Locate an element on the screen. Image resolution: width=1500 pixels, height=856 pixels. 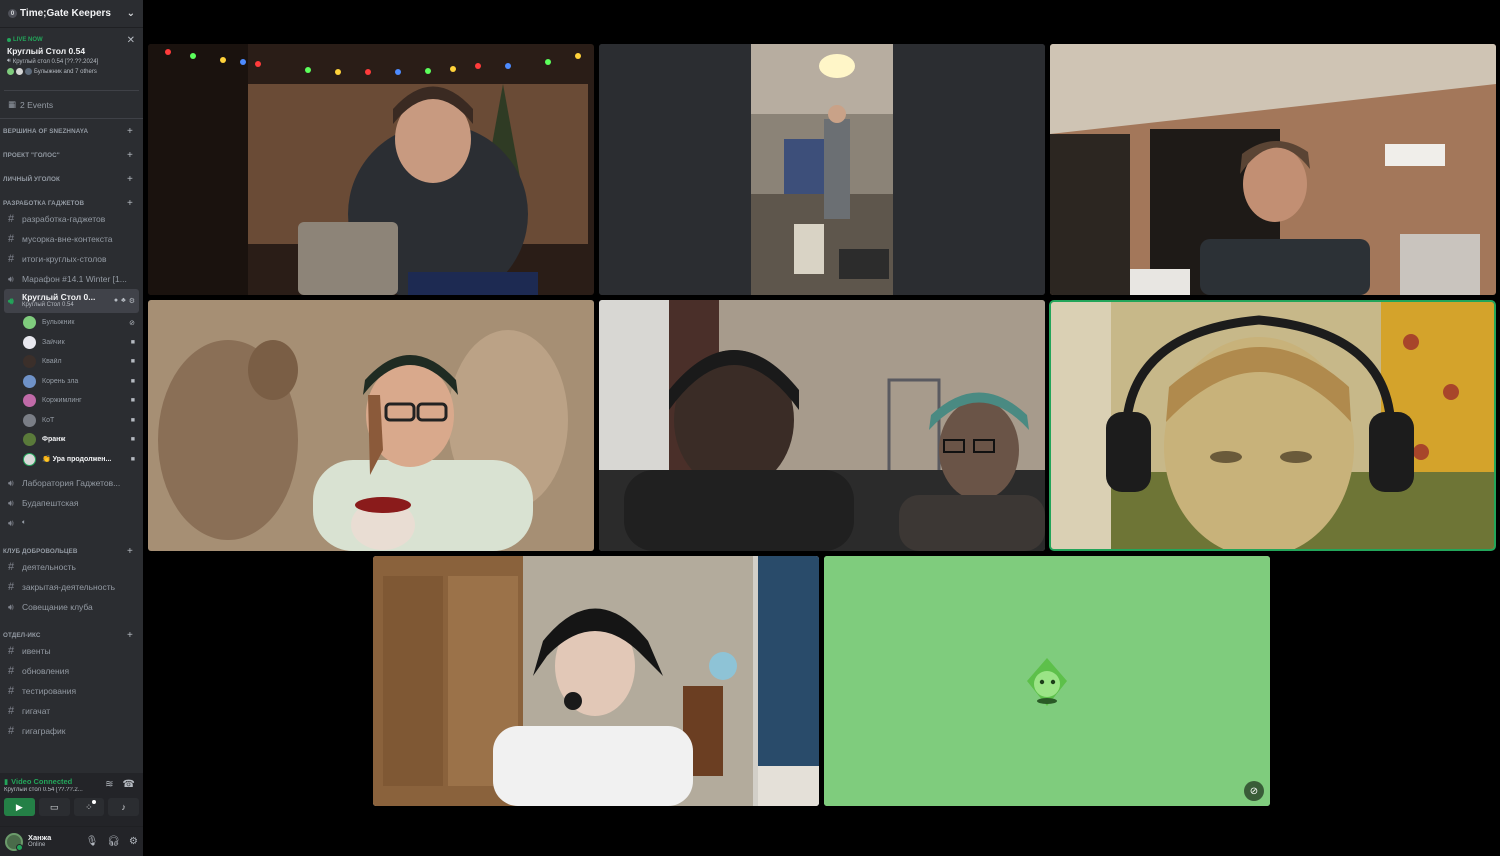
category-label: КЛУБ ДОБРОВОЛЬЦЕВ is located at coordinates (40, 551).